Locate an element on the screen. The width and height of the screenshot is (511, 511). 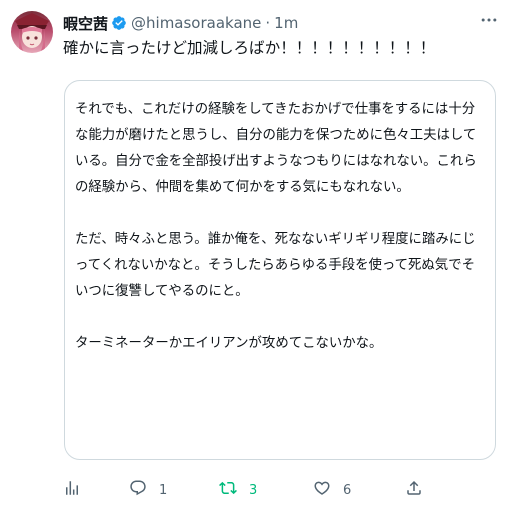
share-icon is located at coordinates (414, 490).